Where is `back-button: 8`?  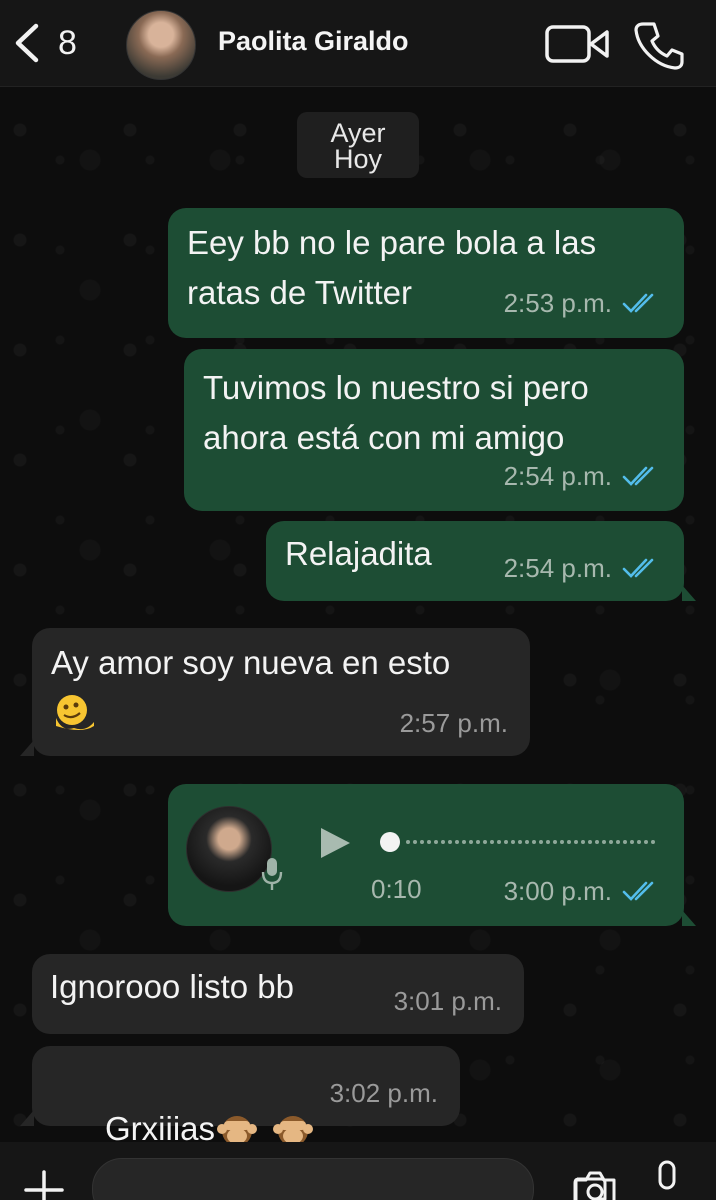 back-button: 8 is located at coordinates (44, 43).